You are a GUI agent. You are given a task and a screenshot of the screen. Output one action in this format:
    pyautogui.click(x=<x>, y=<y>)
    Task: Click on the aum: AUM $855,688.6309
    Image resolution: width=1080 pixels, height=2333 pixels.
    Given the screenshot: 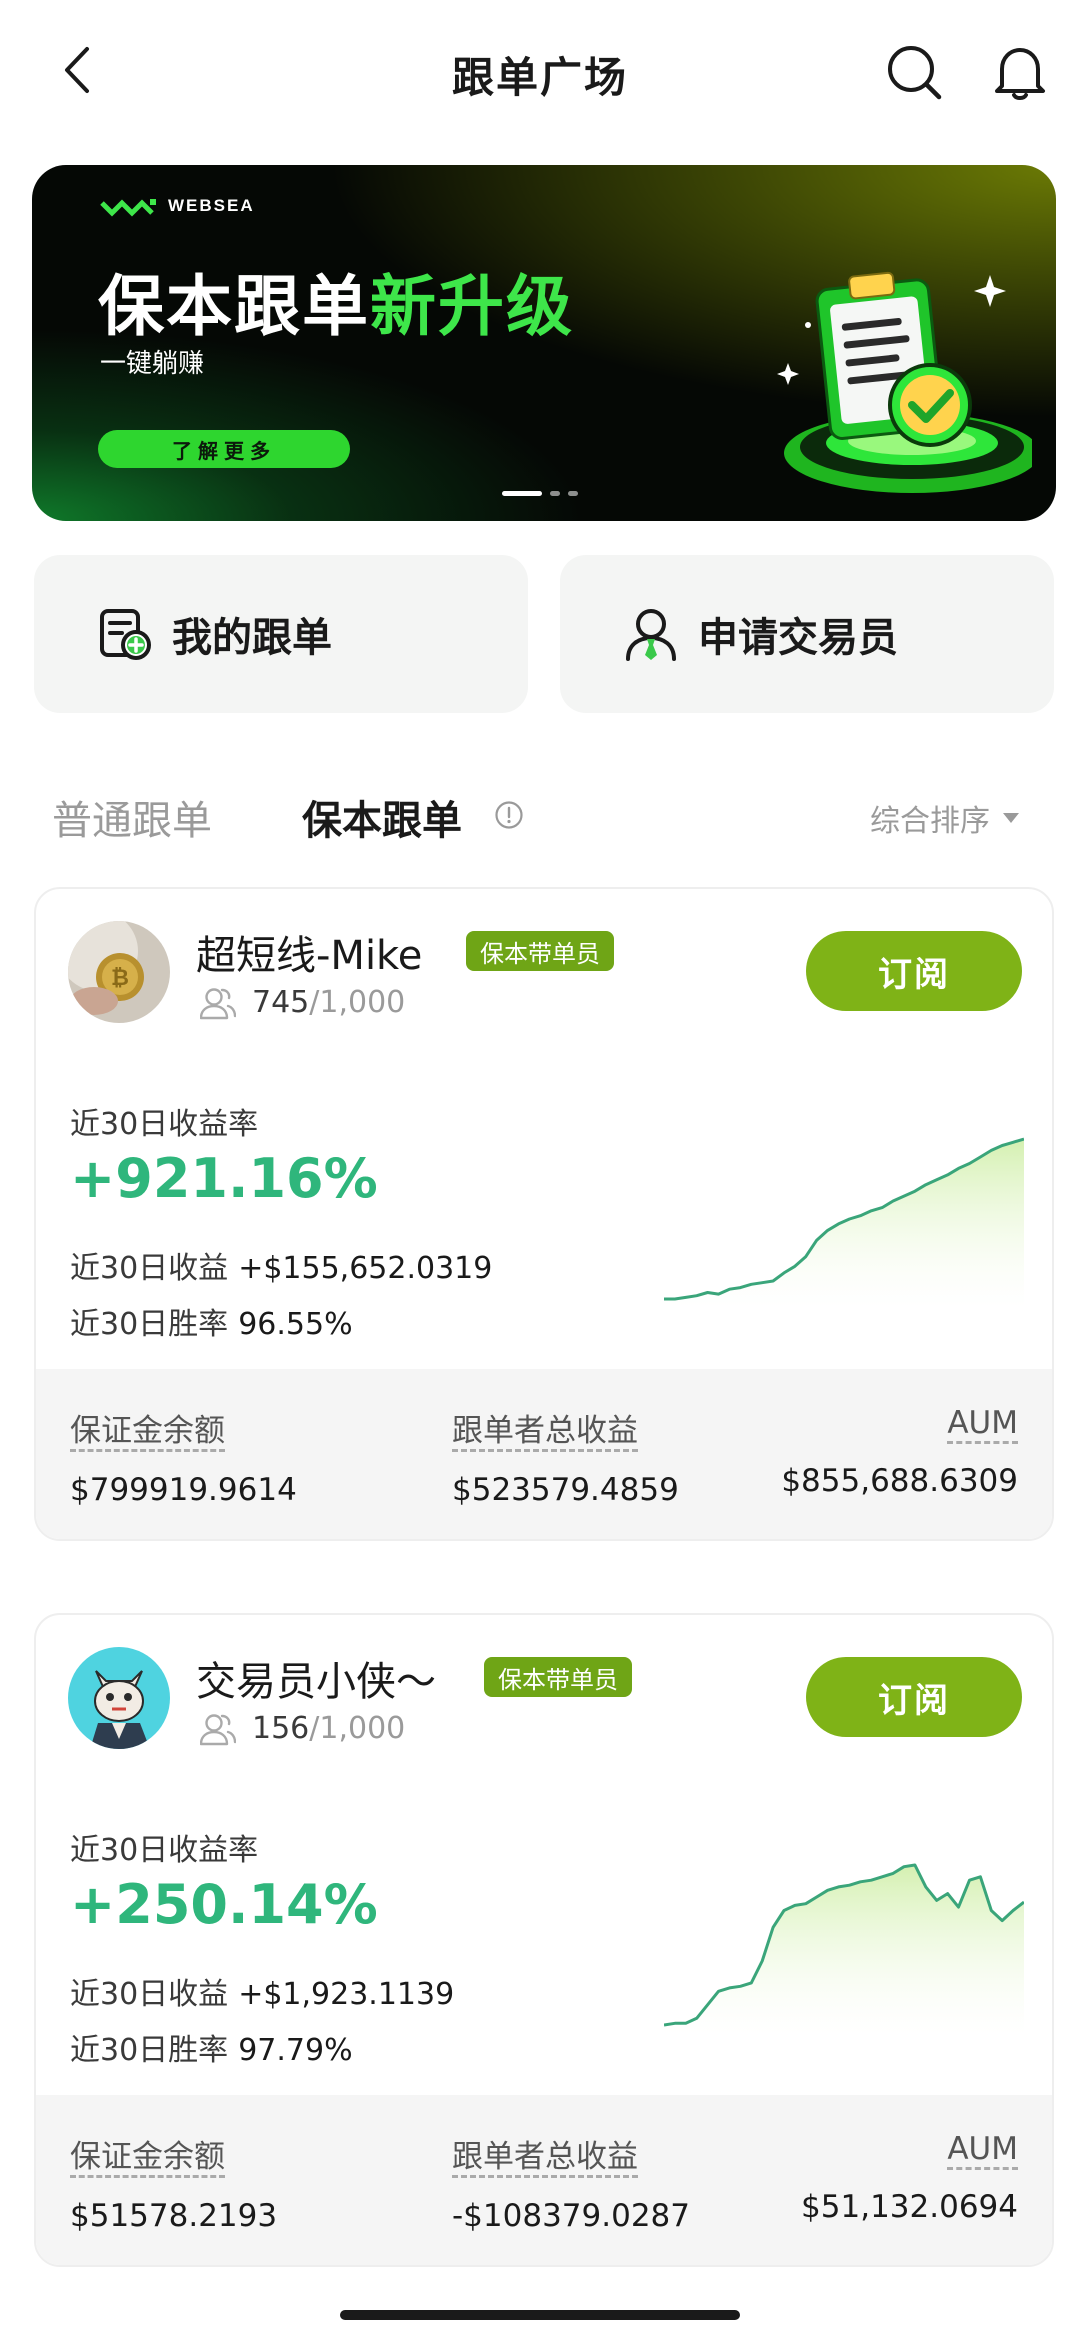 What is the action you would take?
    pyautogui.click(x=899, y=1452)
    